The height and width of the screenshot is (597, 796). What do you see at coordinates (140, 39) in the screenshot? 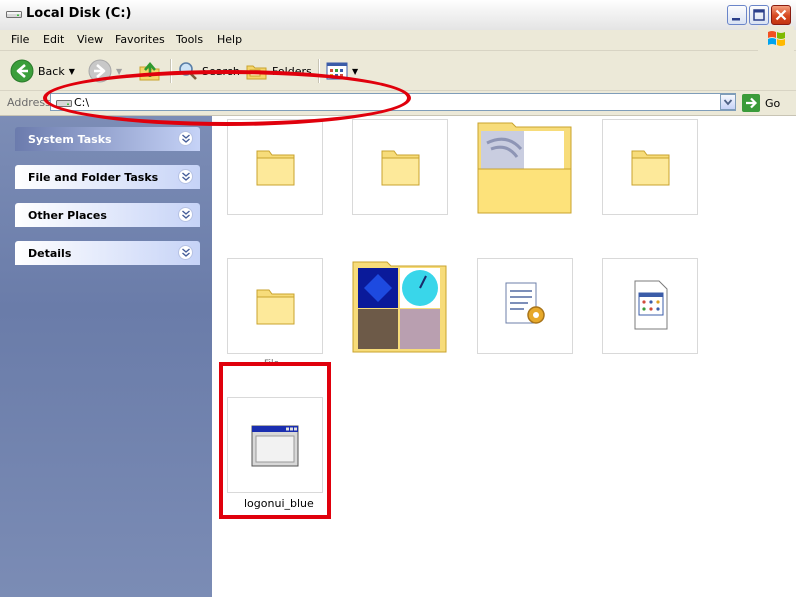
I see `menu-favorites: Favorites` at bounding box center [140, 39].